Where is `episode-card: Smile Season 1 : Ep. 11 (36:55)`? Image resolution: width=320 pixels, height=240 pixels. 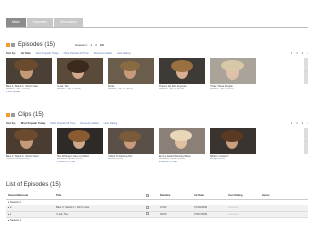 episode-card: Smile Season 1 : Ep. 11 (36:55) is located at coordinates (131, 76).